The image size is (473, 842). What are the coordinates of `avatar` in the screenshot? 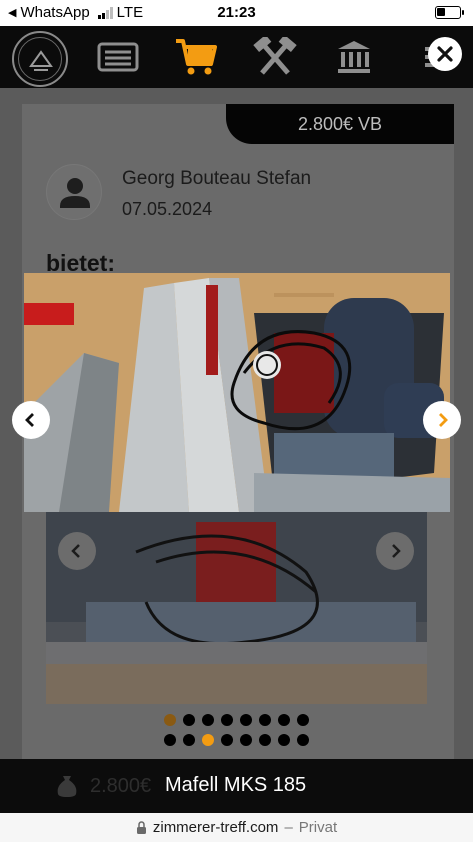 It's located at (74, 192).